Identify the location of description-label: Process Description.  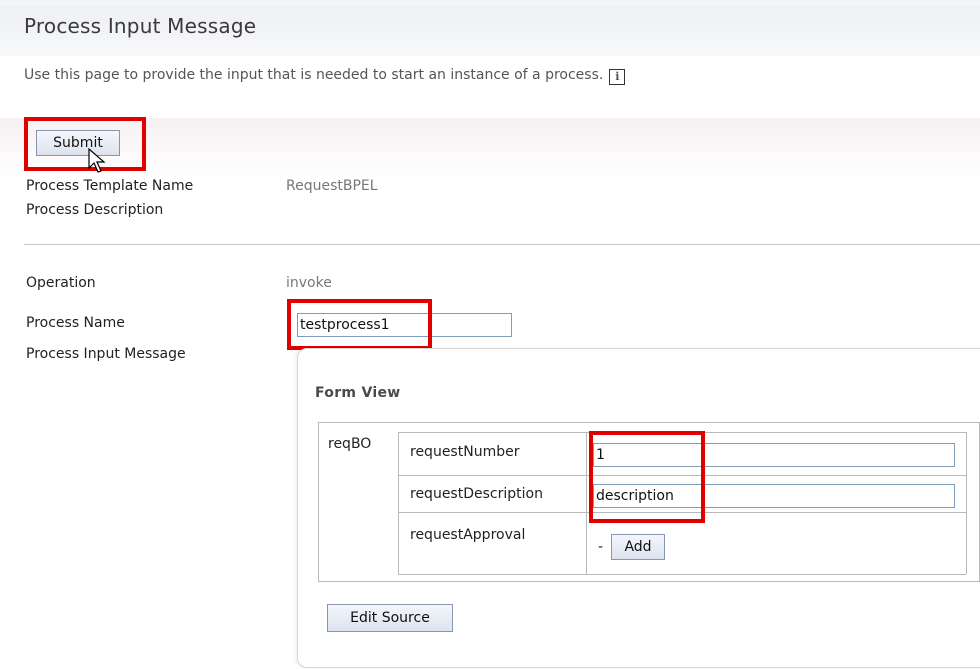
(95, 210).